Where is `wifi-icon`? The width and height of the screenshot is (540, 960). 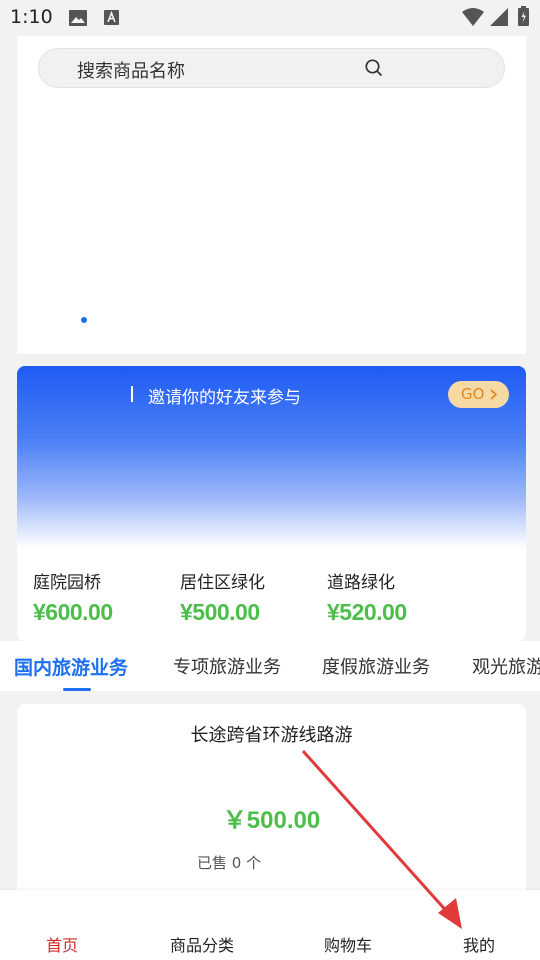
wifi-icon is located at coordinates (473, 17).